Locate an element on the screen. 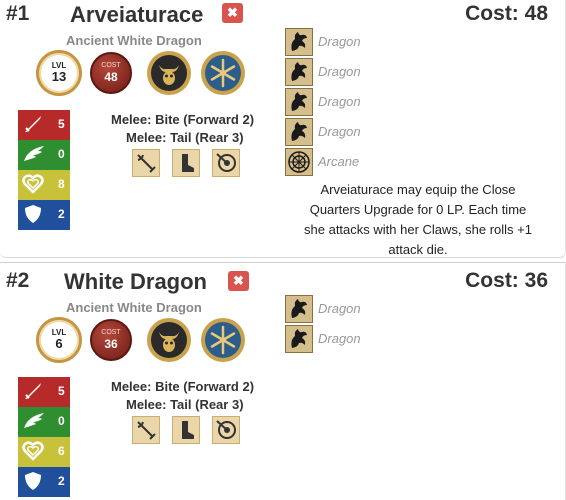  stat-value: 8 is located at coordinates (61, 184).